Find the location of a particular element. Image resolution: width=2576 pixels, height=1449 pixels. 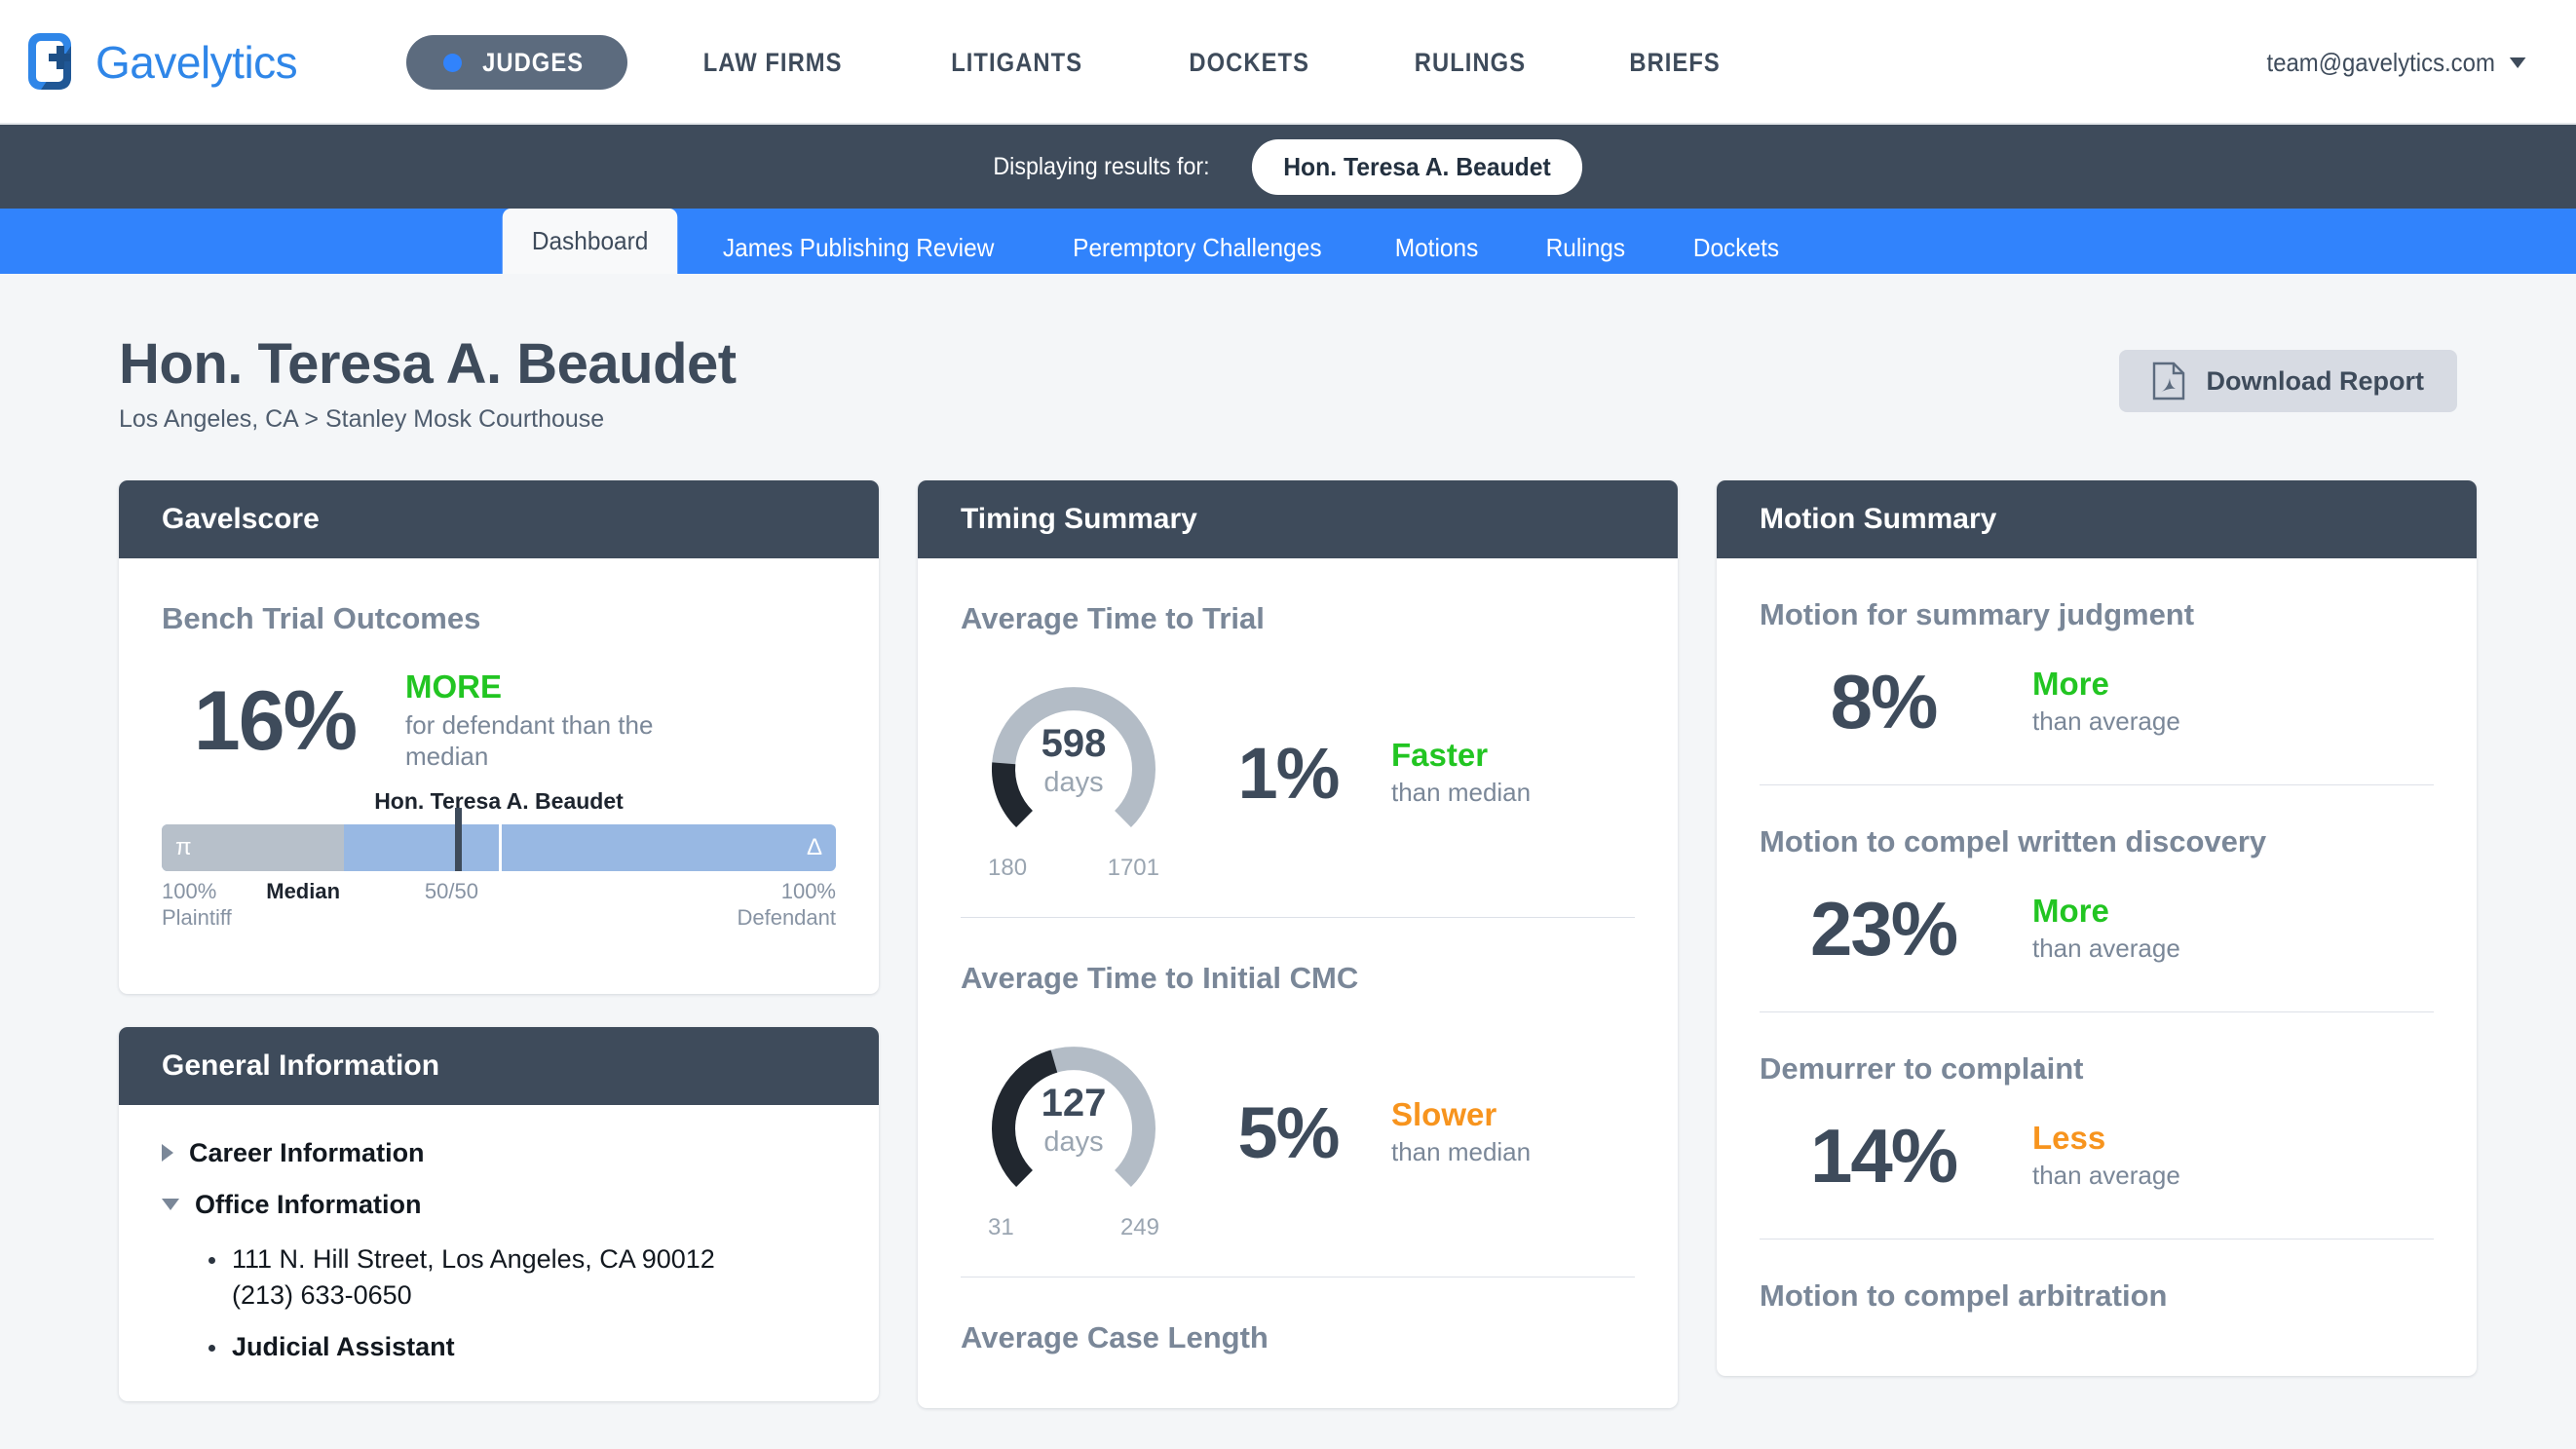

bench-trial-outcomes-value-row: 16% MORE for defendant than the median is located at coordinates (499, 716).